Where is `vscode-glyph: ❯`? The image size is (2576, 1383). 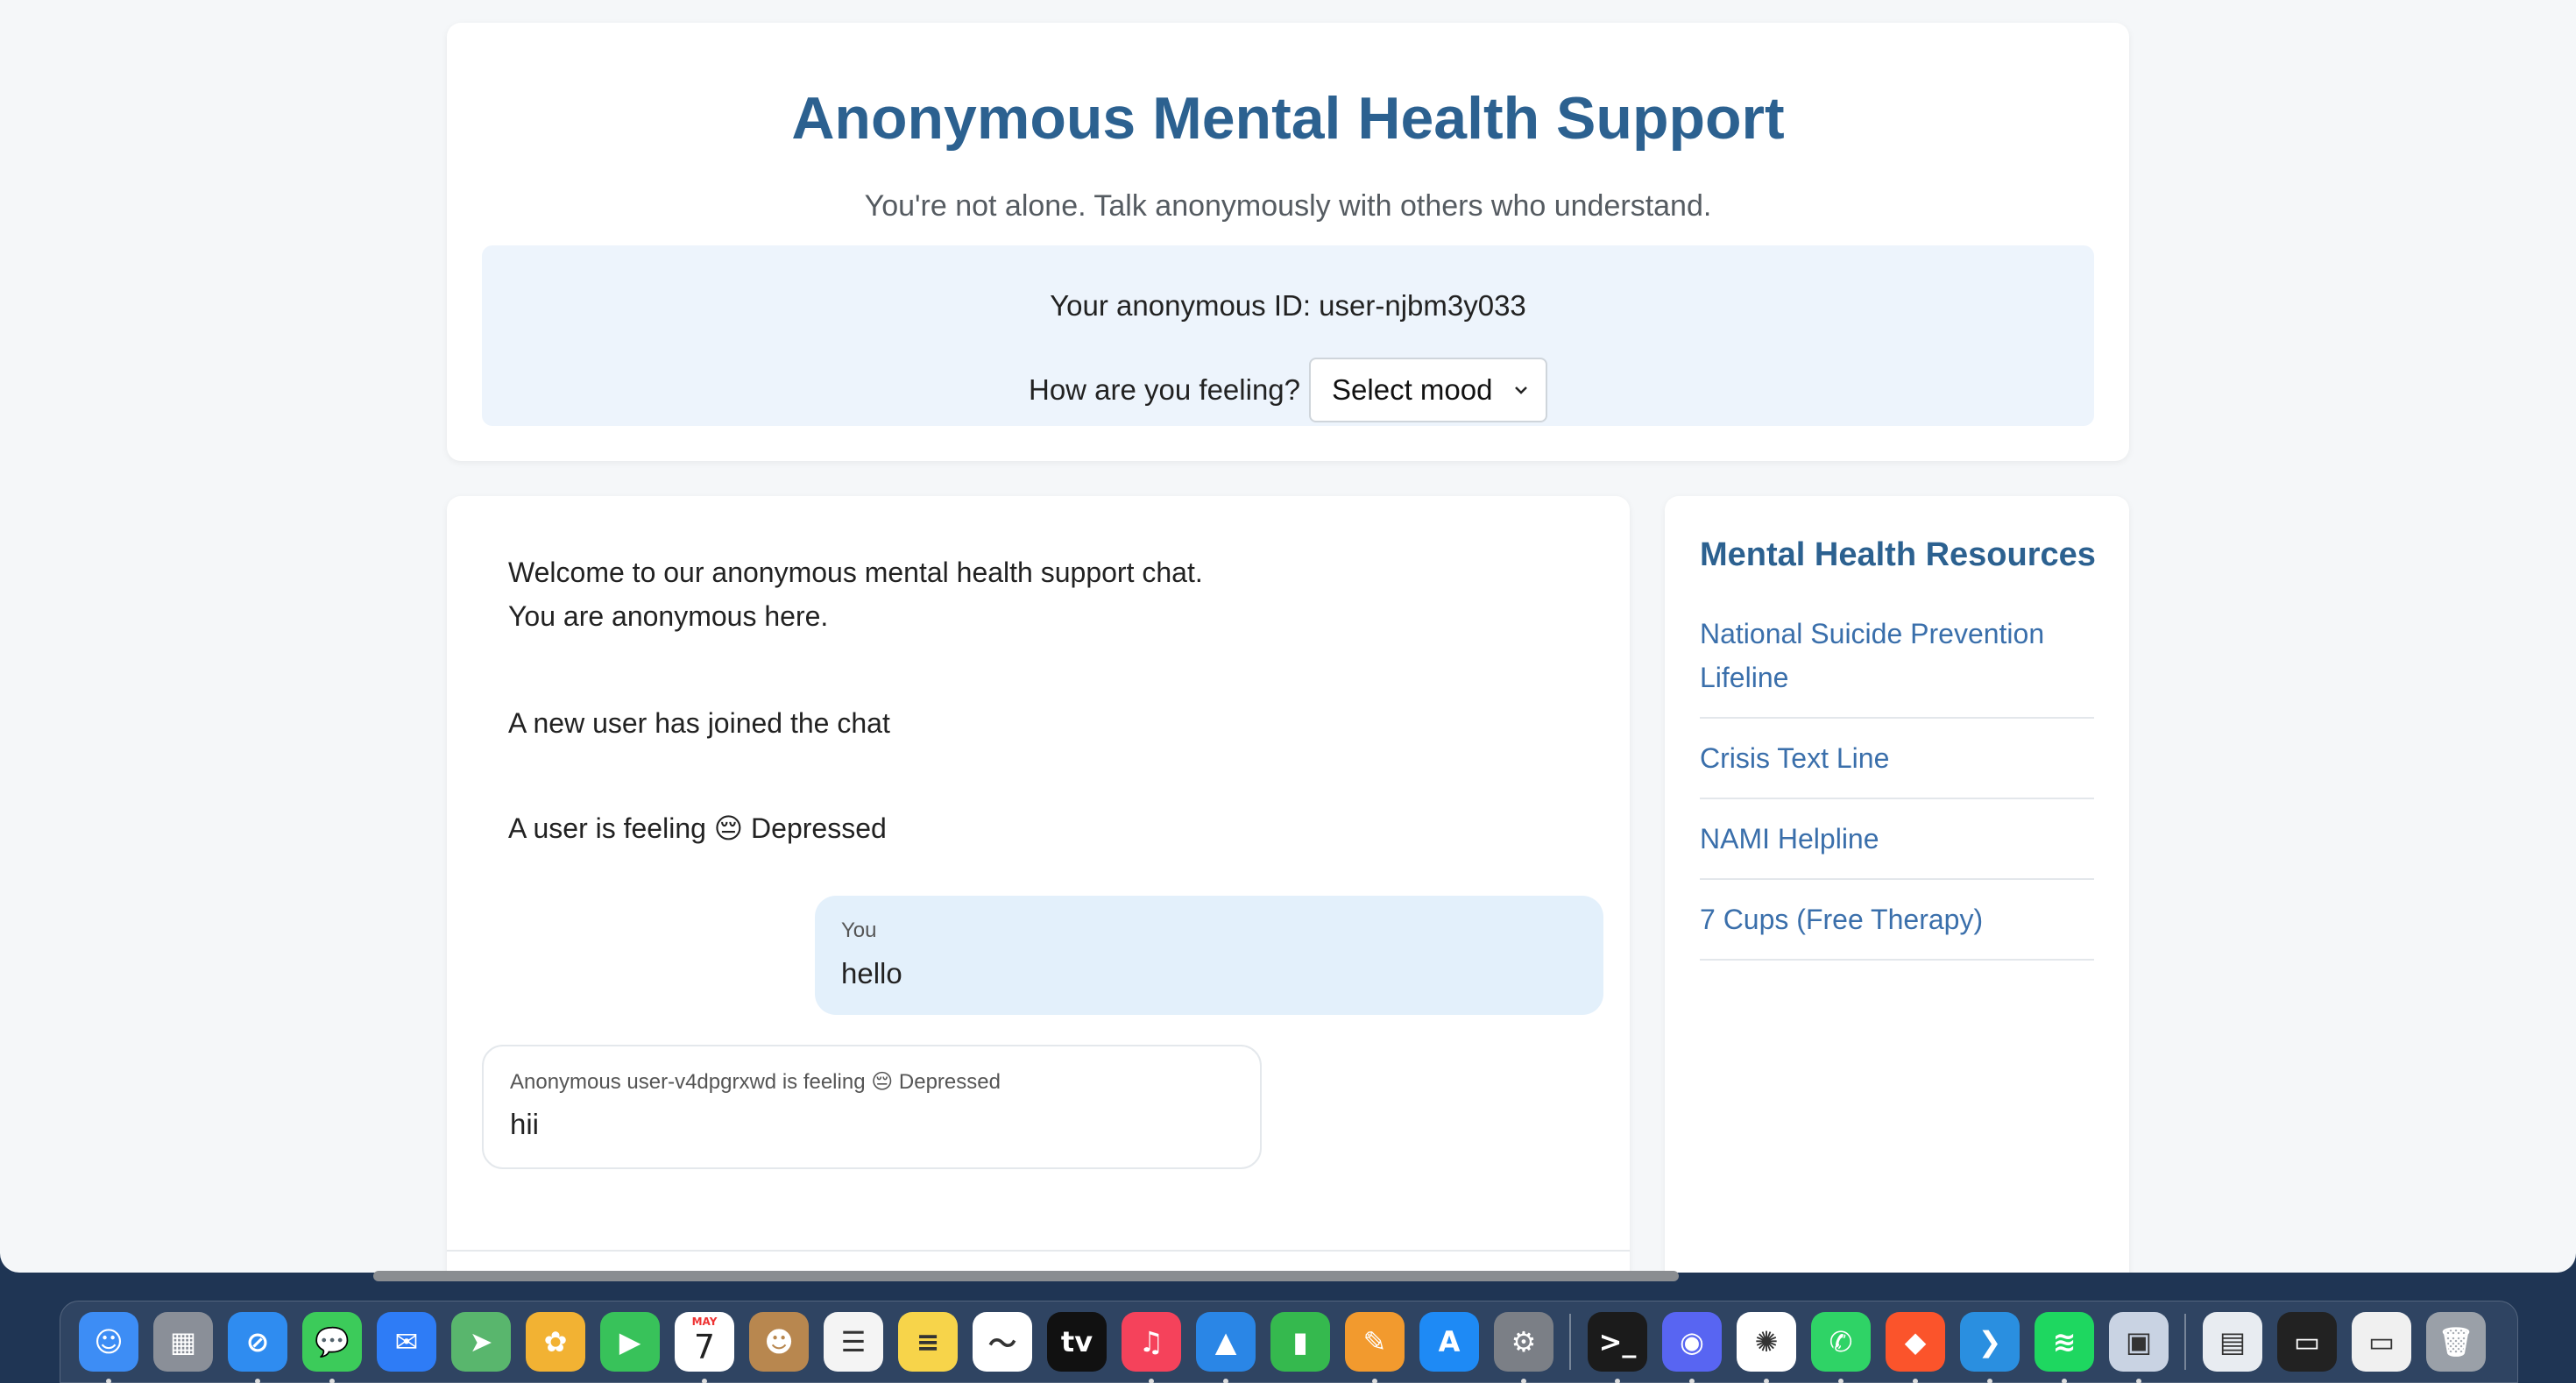 vscode-glyph: ❯ is located at coordinates (1990, 1341).